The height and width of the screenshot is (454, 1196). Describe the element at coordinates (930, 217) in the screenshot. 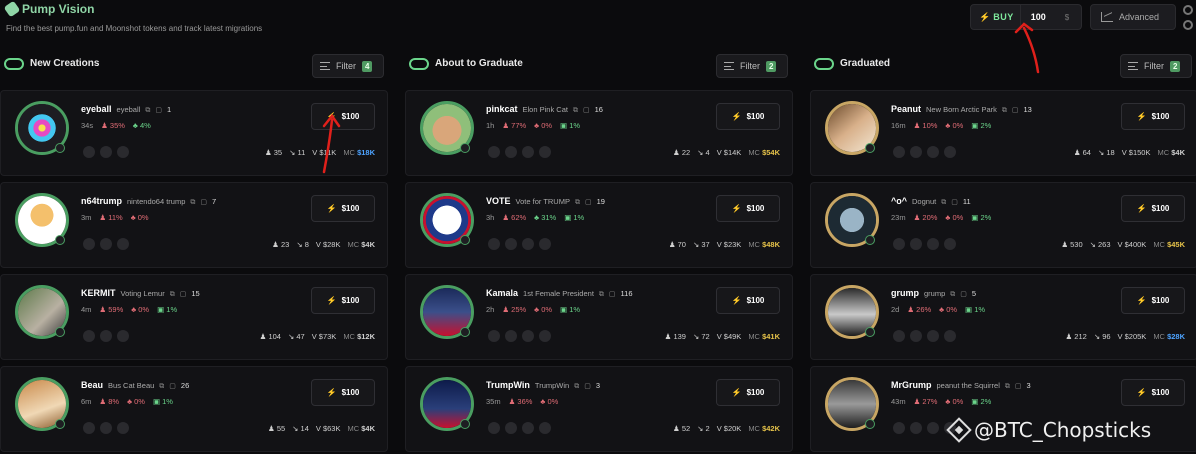

I see `holders-percent-value: 20%` at that location.